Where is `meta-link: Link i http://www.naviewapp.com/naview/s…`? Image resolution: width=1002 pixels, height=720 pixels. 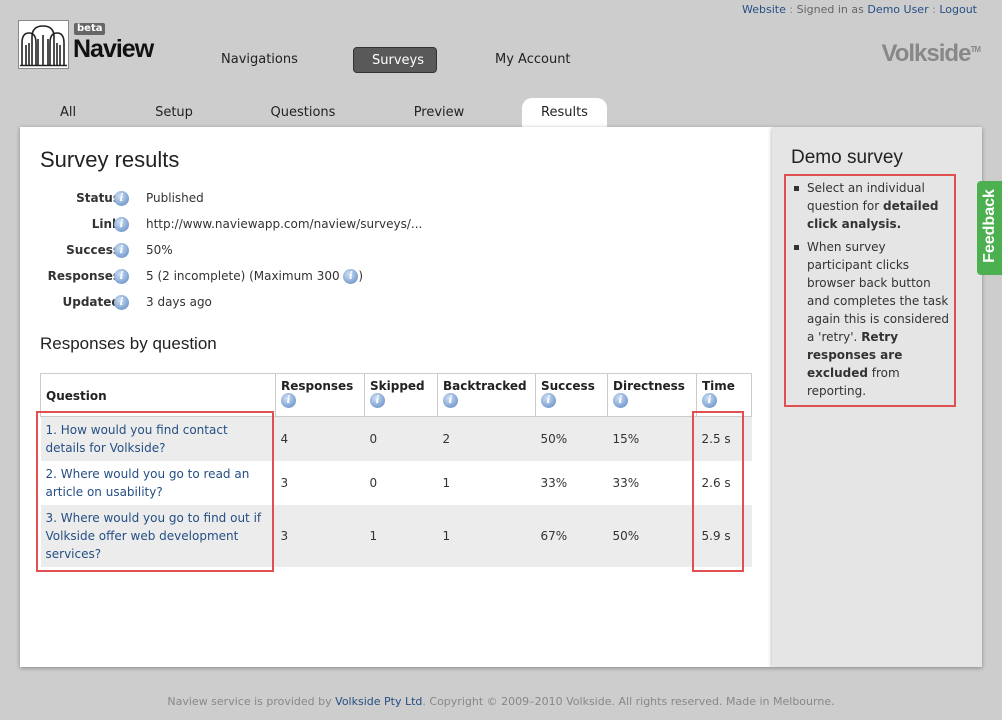 meta-link: Link i http://www.naviewapp.com/naview/s… is located at coordinates (390, 225).